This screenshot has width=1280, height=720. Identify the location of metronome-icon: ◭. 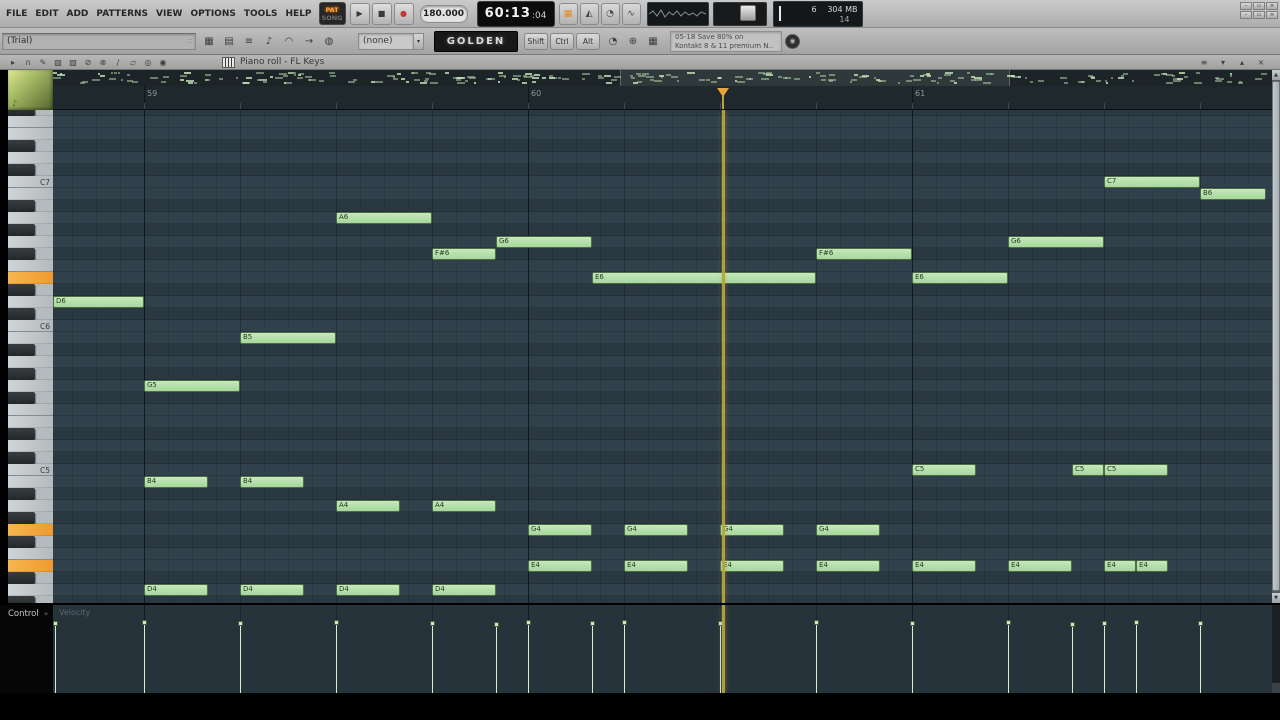
(589, 13).